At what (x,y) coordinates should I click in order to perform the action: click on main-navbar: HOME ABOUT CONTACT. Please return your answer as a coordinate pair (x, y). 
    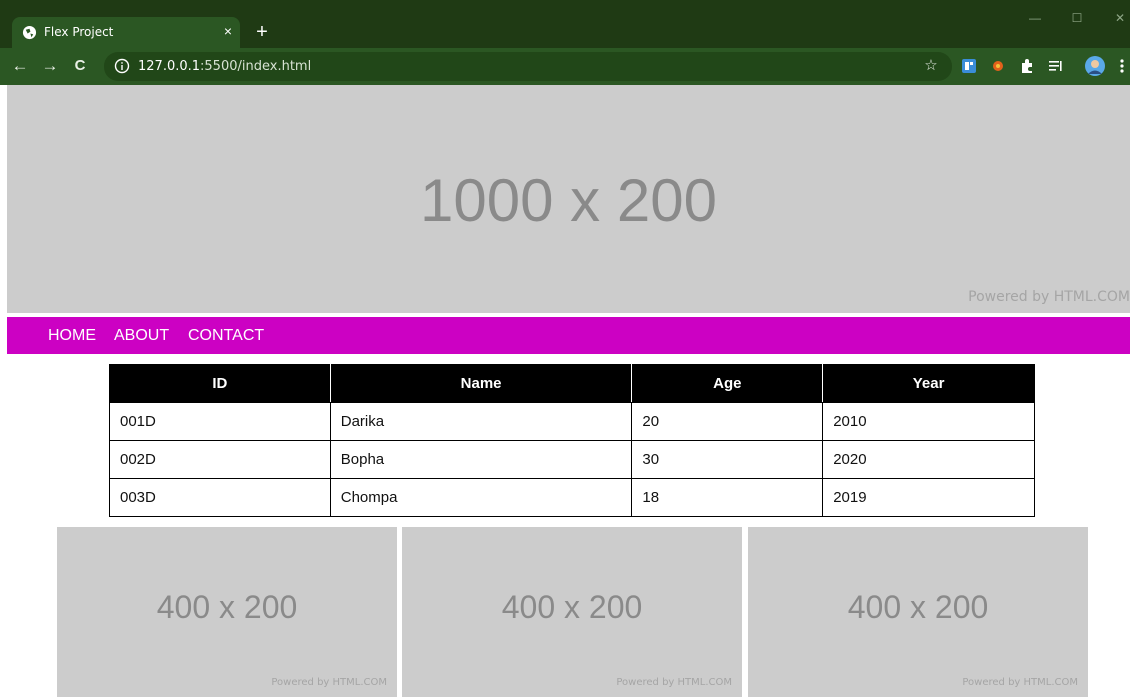
    Looking at the image, I should click on (568, 335).